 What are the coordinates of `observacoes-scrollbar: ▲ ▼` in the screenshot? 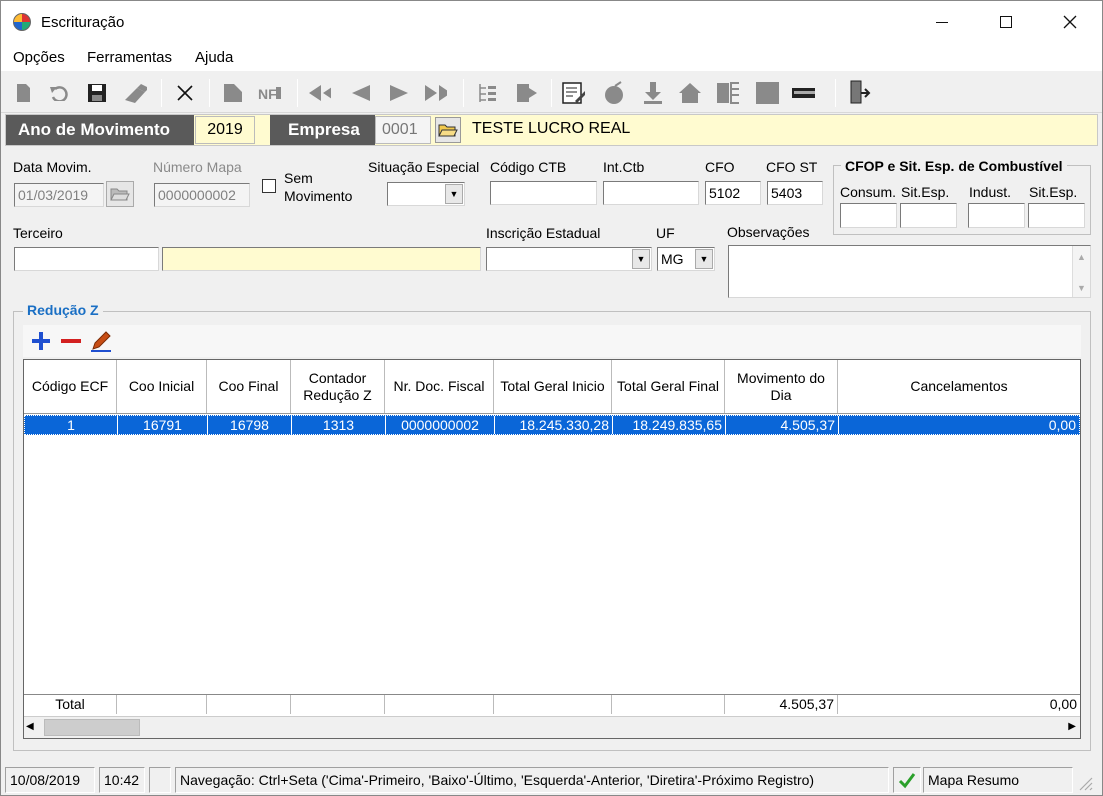 It's located at (1081, 271).